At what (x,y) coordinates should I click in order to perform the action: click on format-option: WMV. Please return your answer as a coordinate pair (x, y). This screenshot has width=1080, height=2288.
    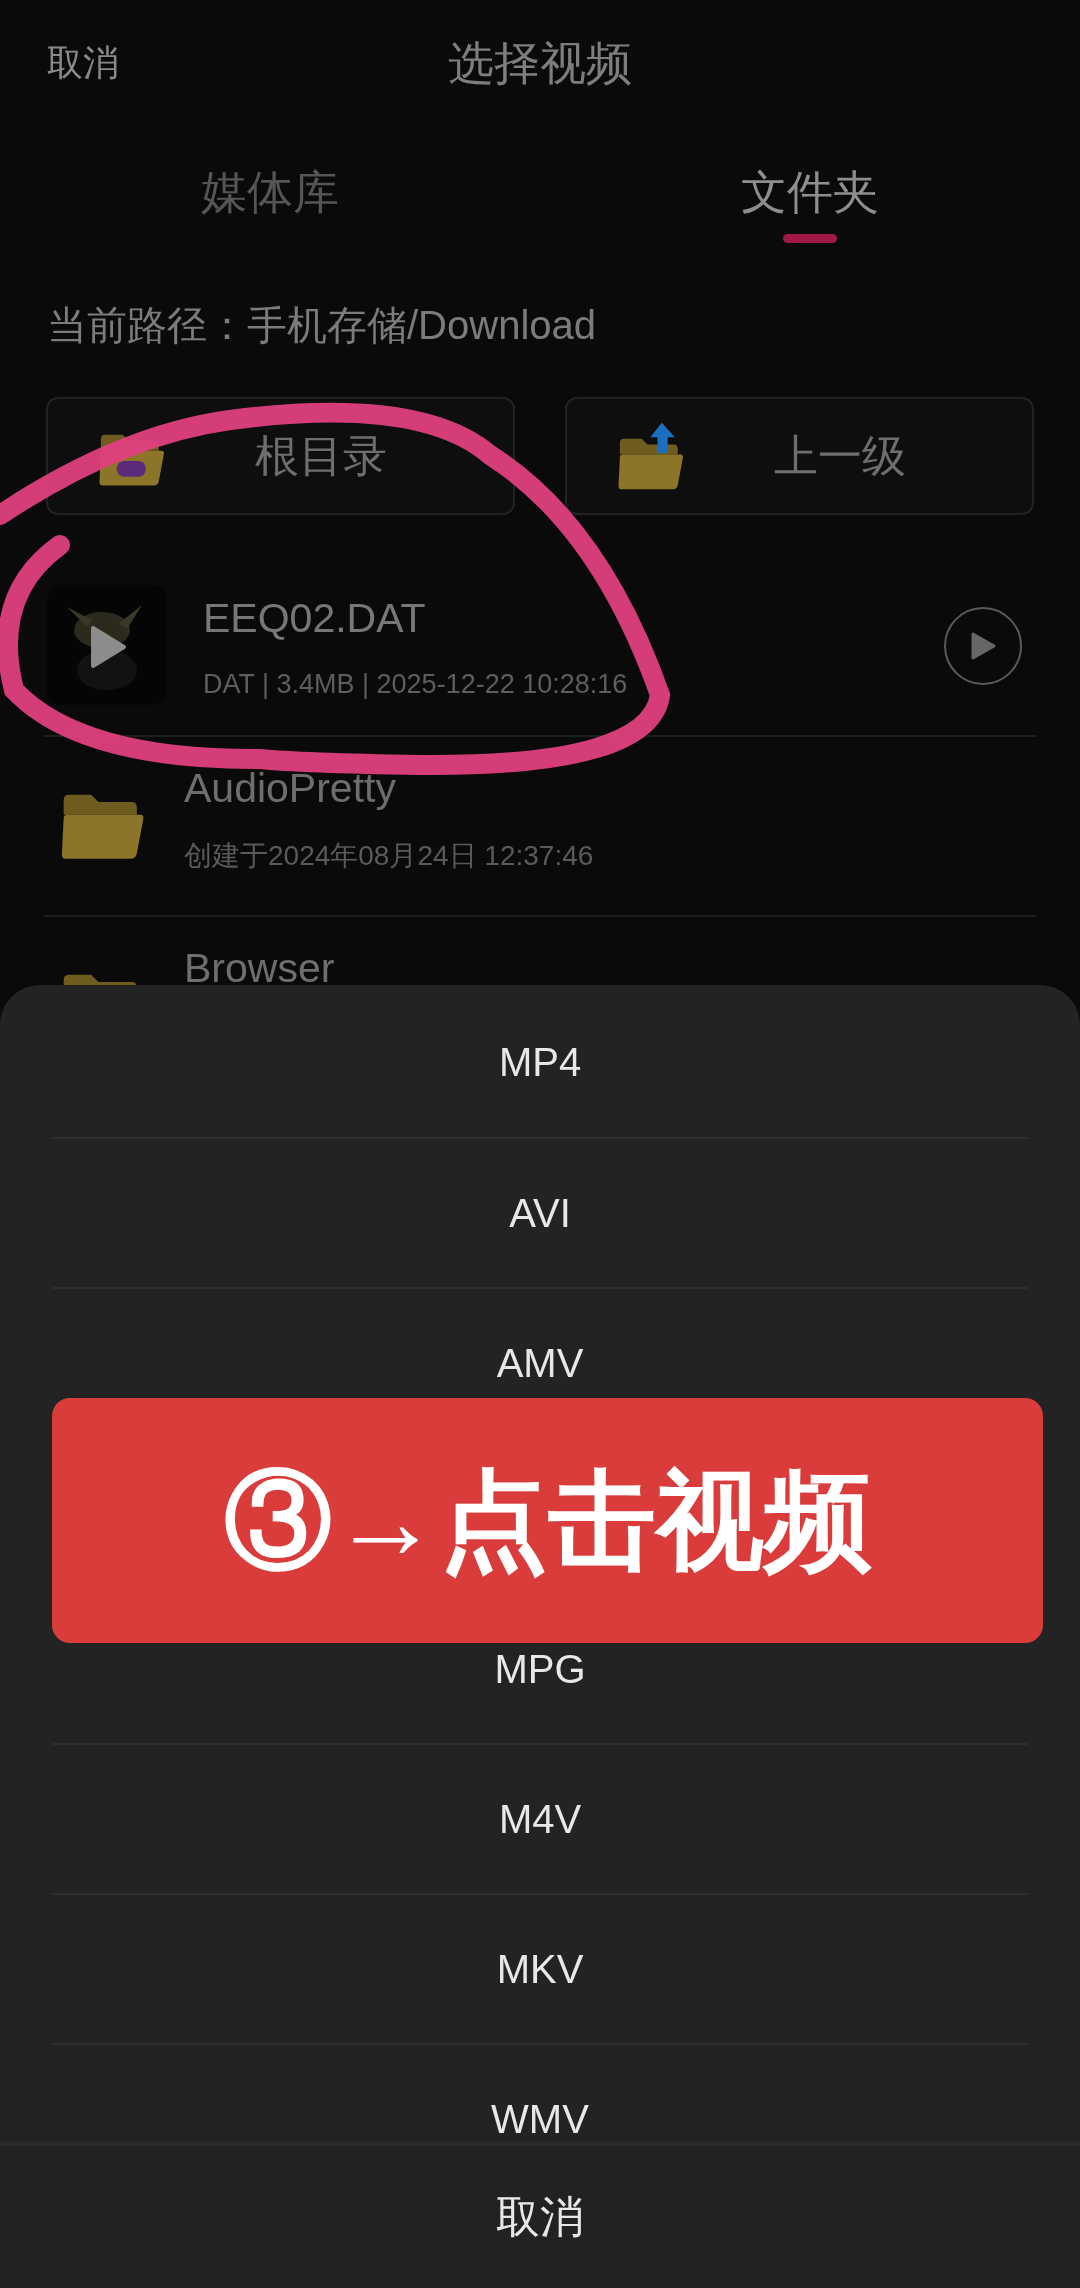
    Looking at the image, I should click on (540, 2119).